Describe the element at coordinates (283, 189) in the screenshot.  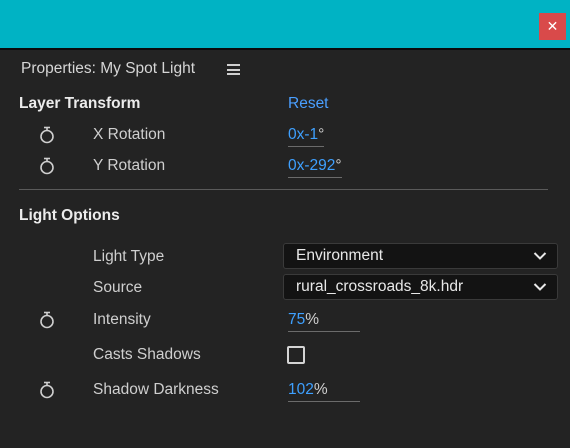
I see `section-divider` at that location.